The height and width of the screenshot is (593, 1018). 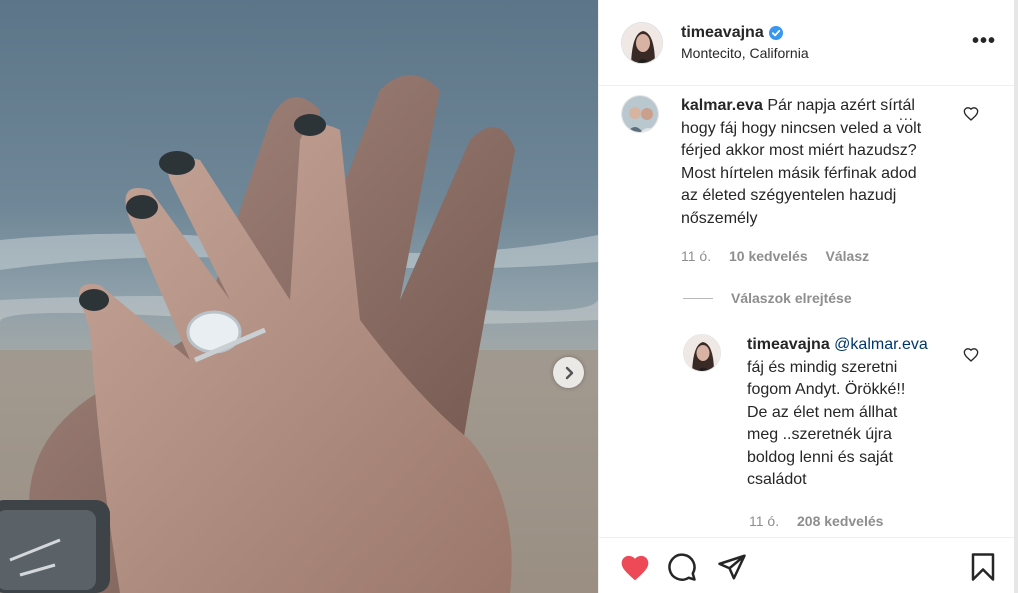 I want to click on post-header: timeavajna Montecito, California •••, so click(x=808, y=43).